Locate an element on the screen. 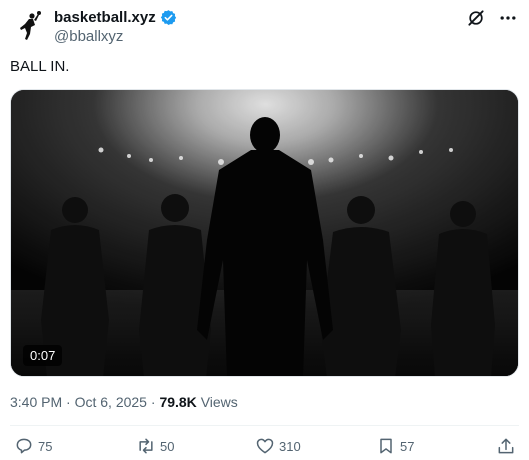 The image size is (529, 460). views-label: Views is located at coordinates (219, 402).